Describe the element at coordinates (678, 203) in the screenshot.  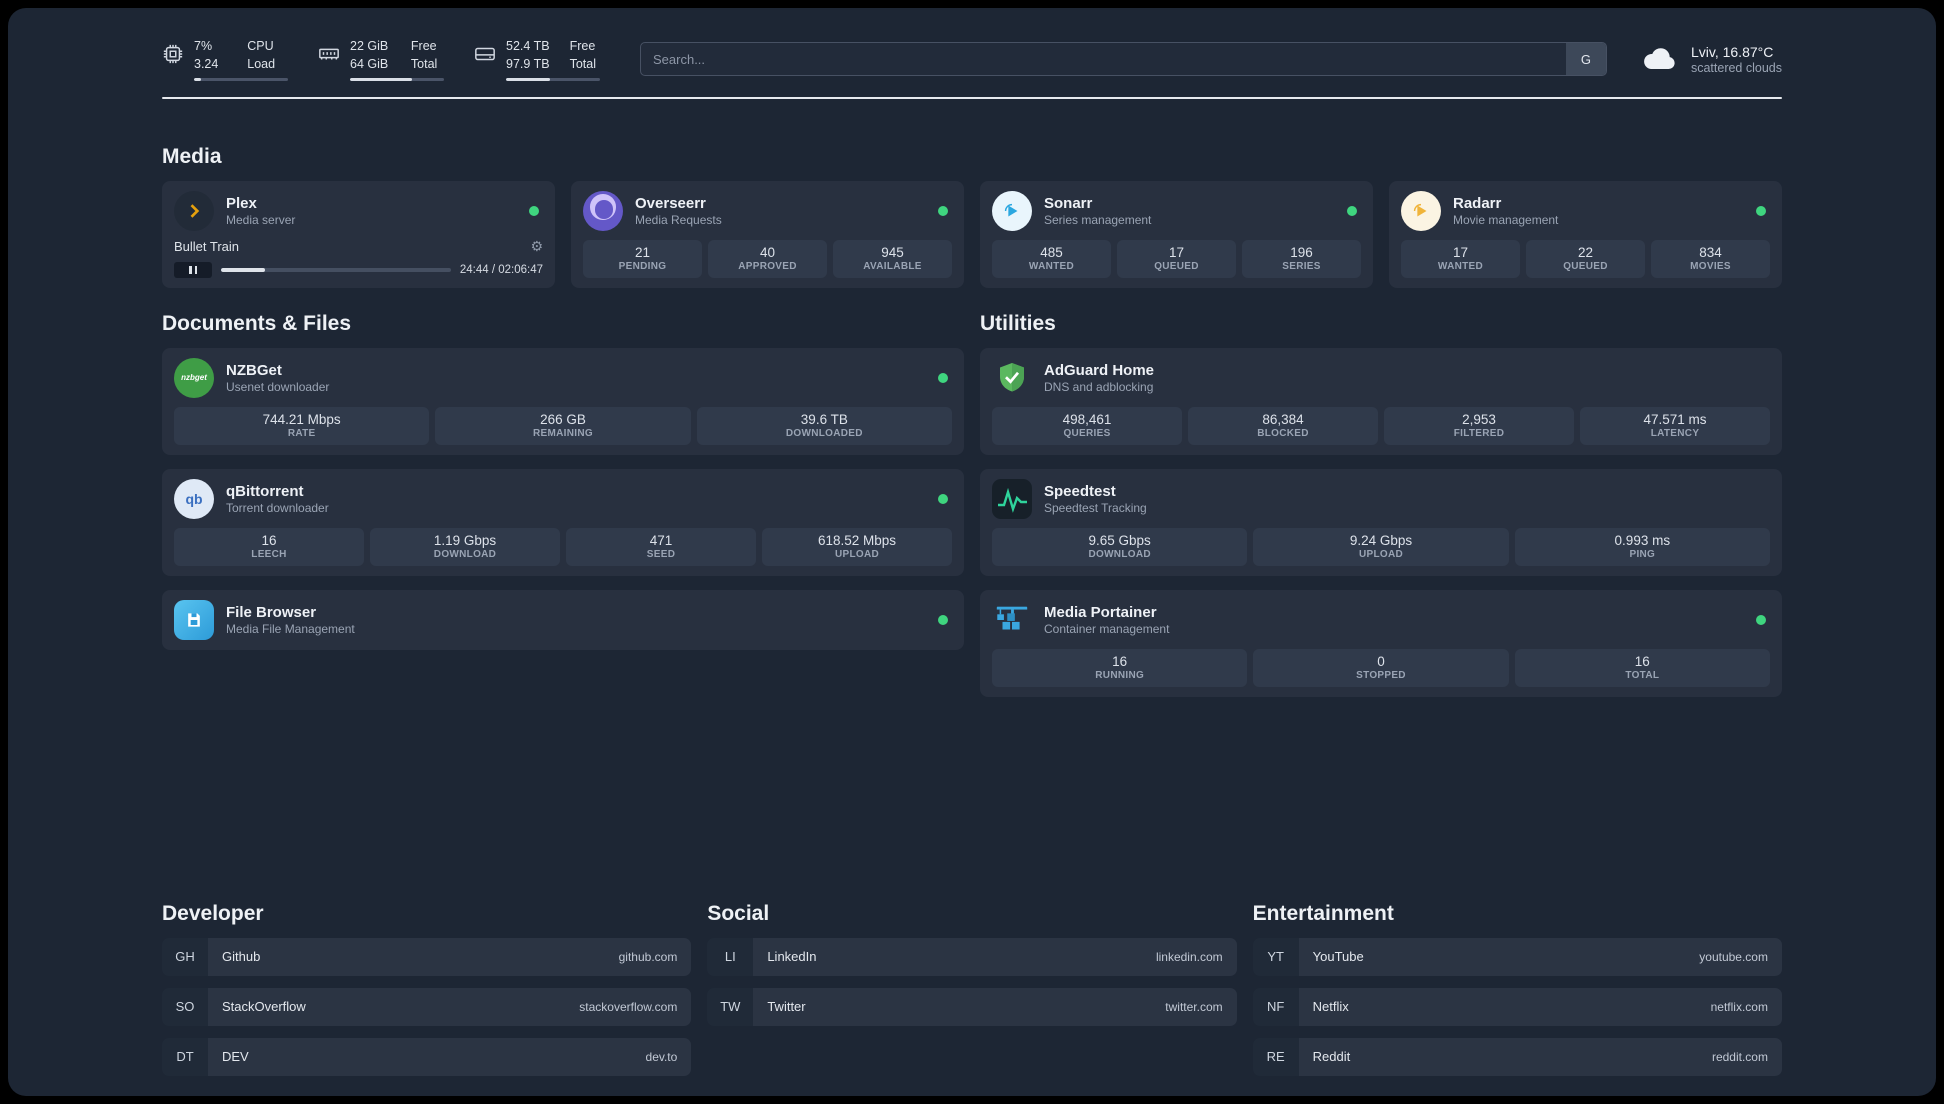
I see `service-name: Overseerr` at that location.